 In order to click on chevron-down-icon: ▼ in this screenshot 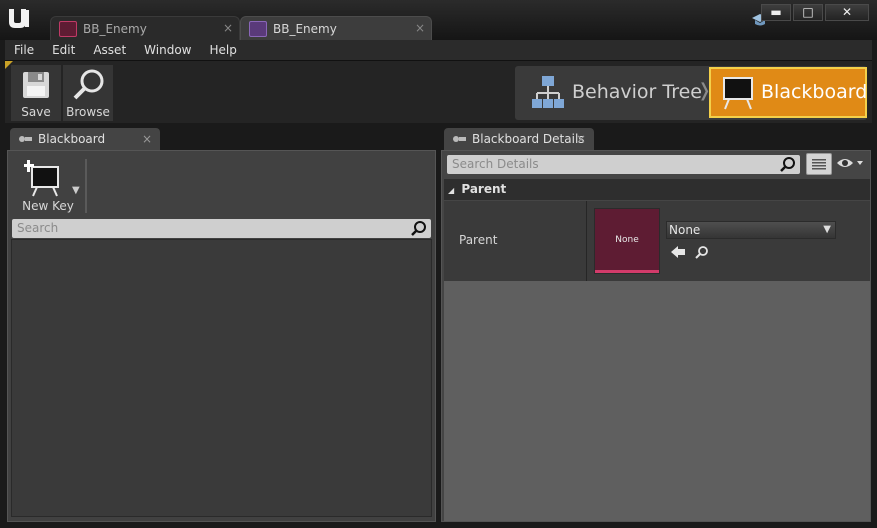, I will do `click(827, 229)`.